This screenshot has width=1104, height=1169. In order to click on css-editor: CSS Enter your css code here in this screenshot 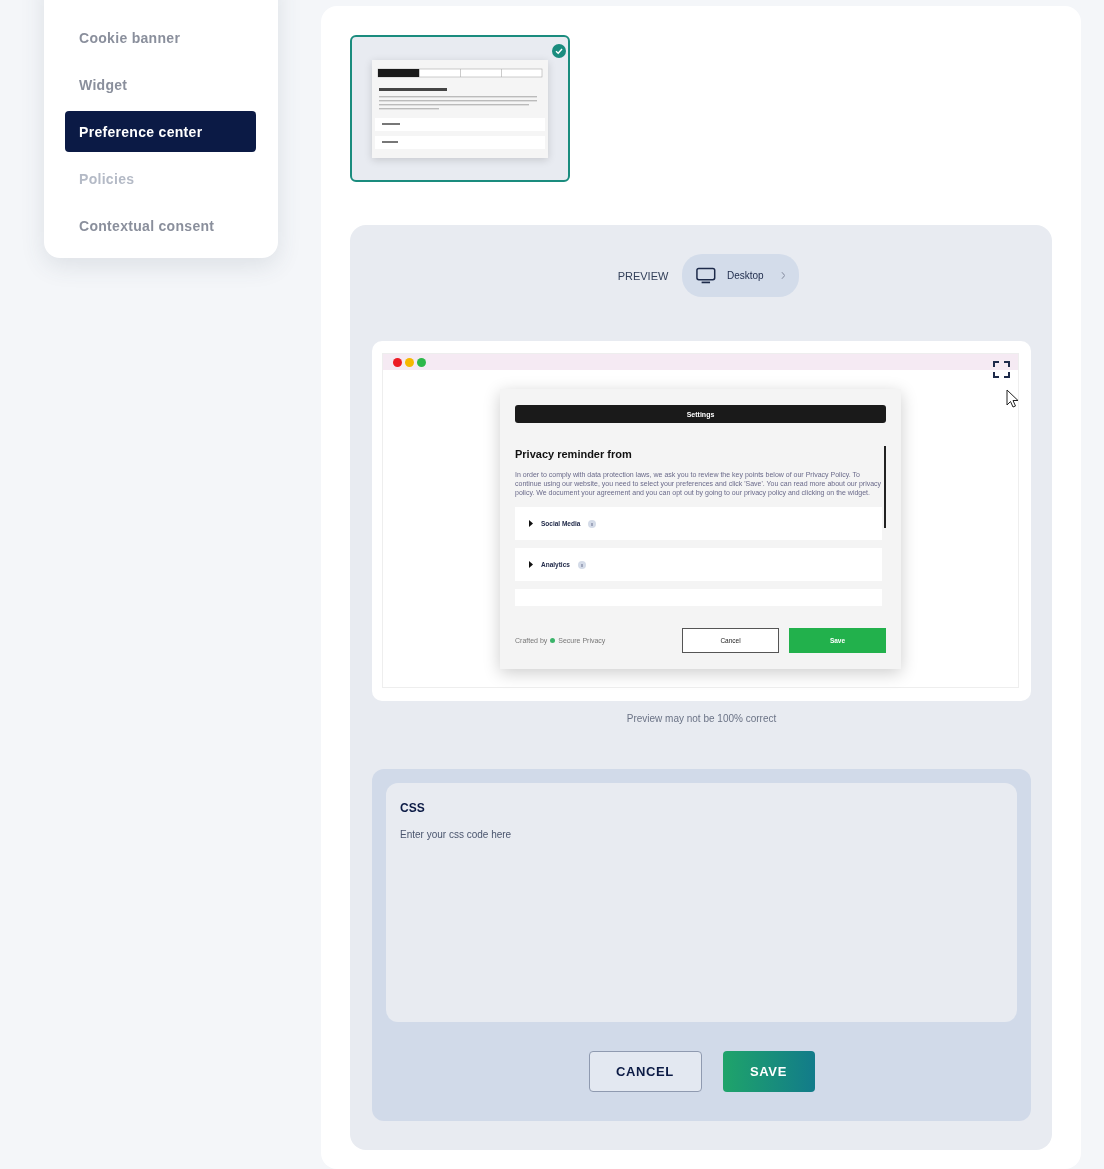, I will do `click(701, 902)`.